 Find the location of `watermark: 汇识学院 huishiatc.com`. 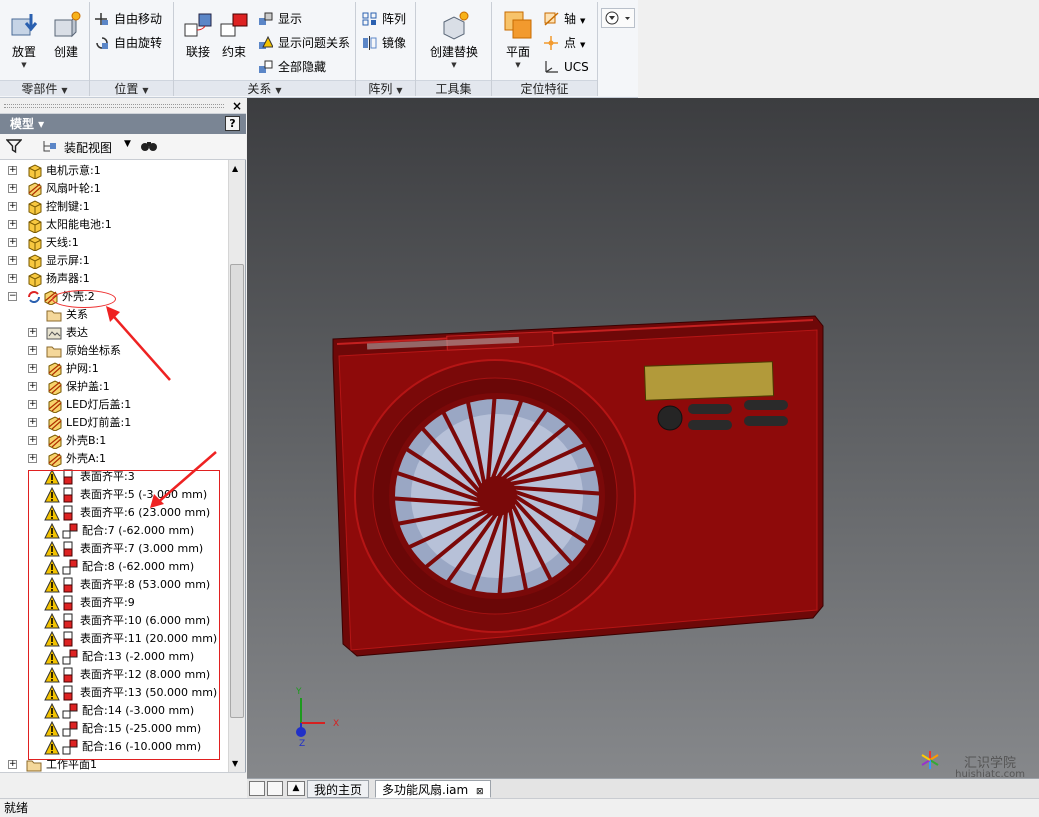

watermark: 汇识学院 huishiatc.com is located at coordinates (990, 768).